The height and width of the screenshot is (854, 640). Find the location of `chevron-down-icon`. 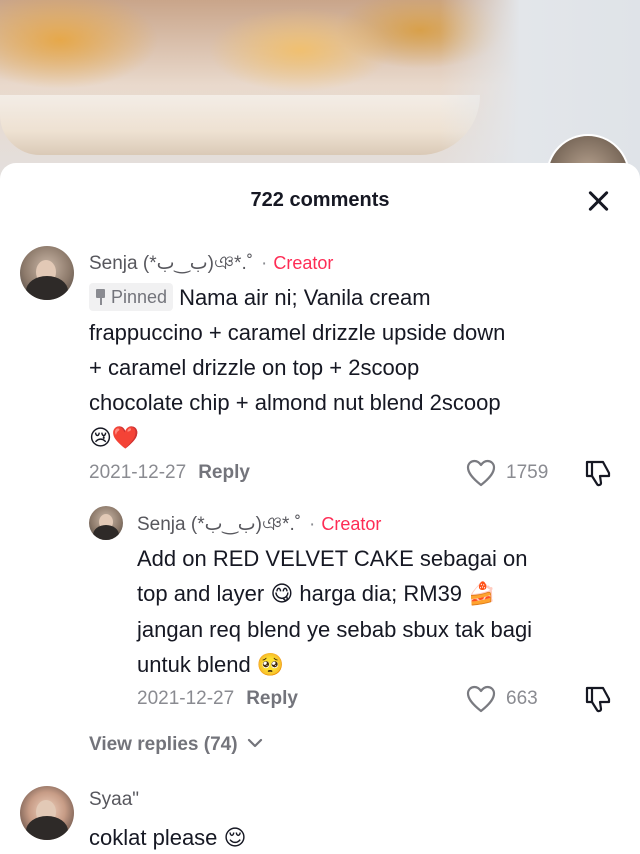

chevron-down-icon is located at coordinates (254, 743).